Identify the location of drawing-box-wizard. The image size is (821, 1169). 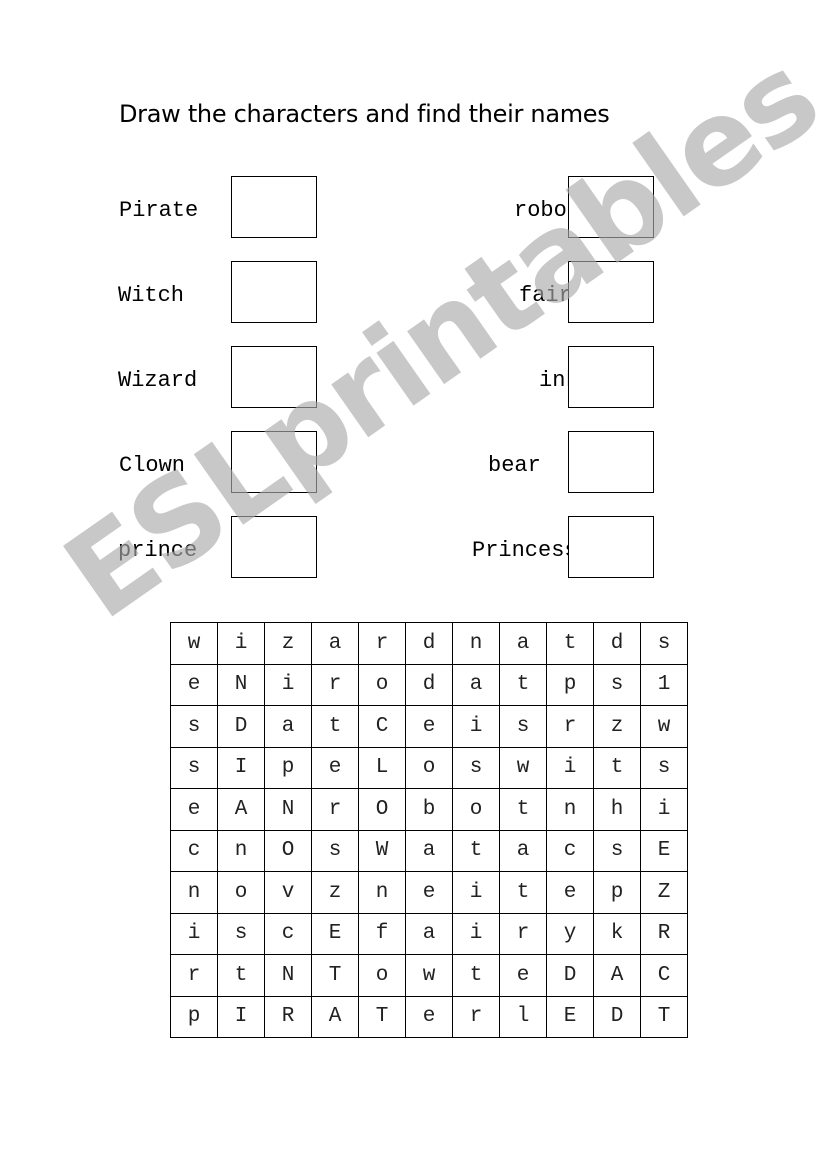
(274, 377).